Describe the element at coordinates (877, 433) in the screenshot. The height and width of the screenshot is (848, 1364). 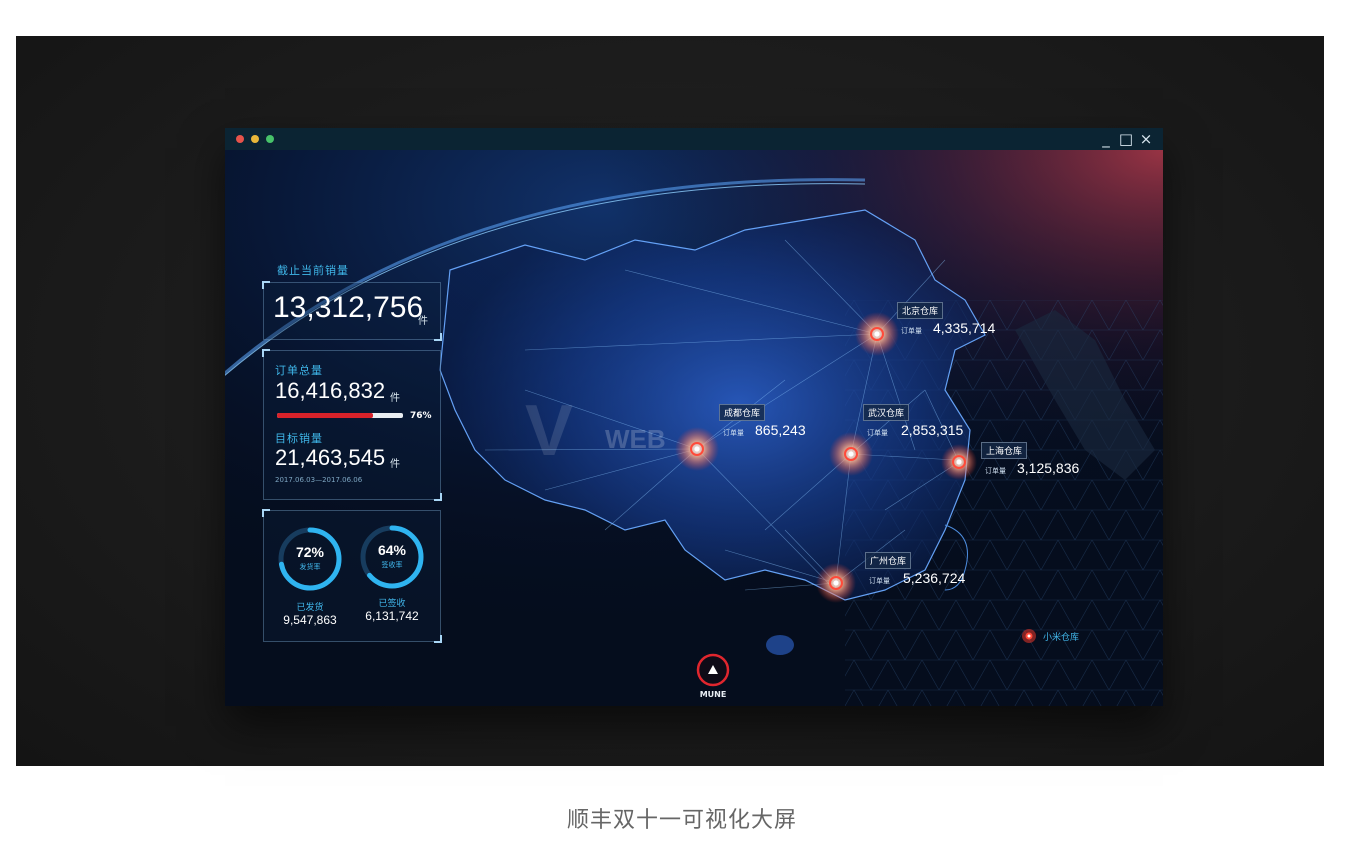
I see `warehouse-wuhan-order-label: 订单量` at that location.